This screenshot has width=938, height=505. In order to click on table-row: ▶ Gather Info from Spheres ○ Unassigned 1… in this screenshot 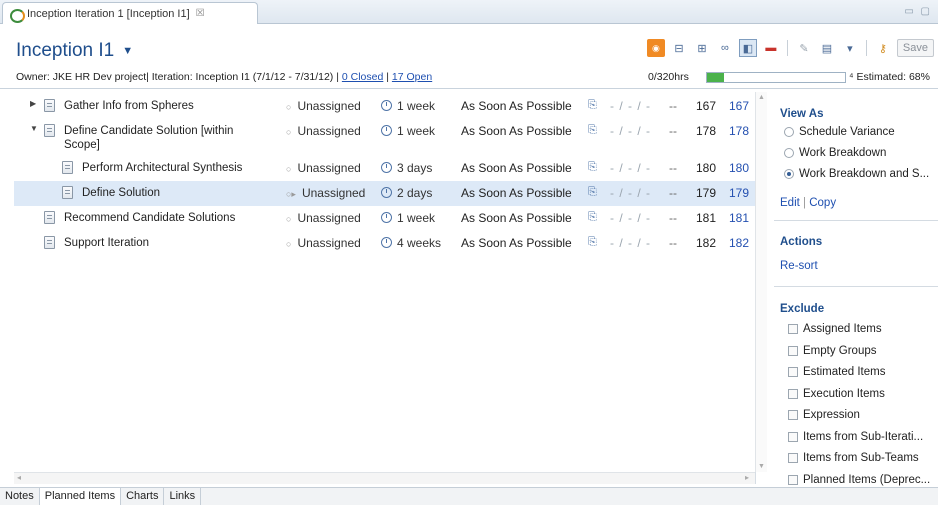, I will do `click(385, 106)`.